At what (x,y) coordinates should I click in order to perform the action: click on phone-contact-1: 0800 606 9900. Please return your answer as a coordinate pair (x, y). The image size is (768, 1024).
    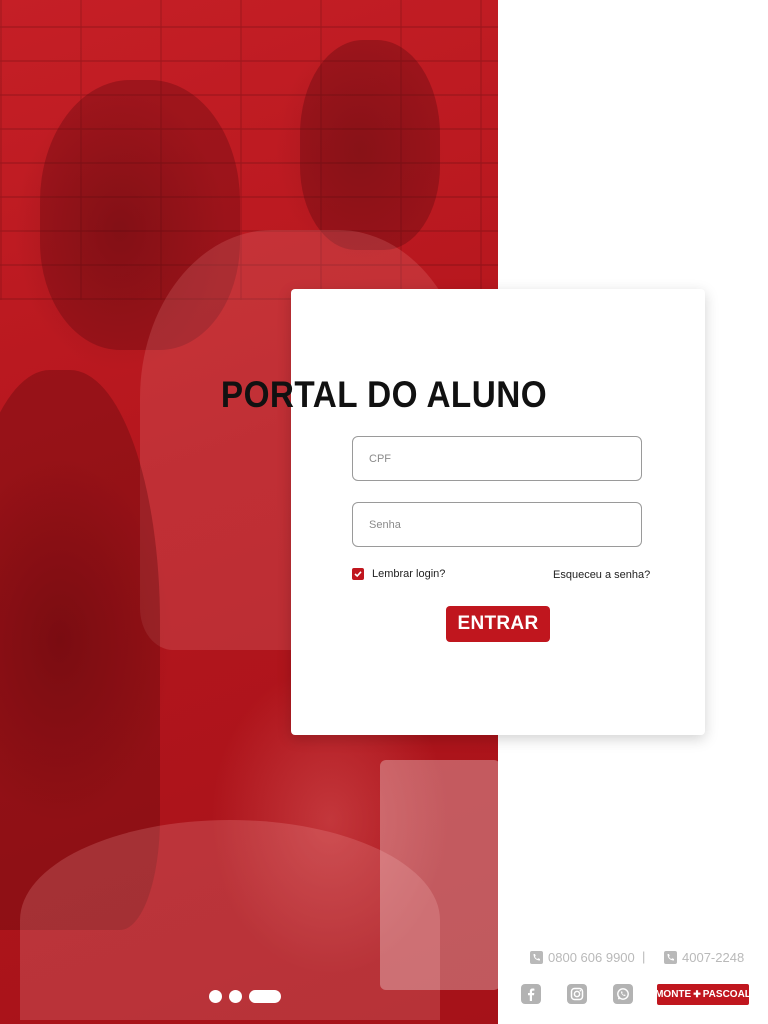
    Looking at the image, I should click on (582, 957).